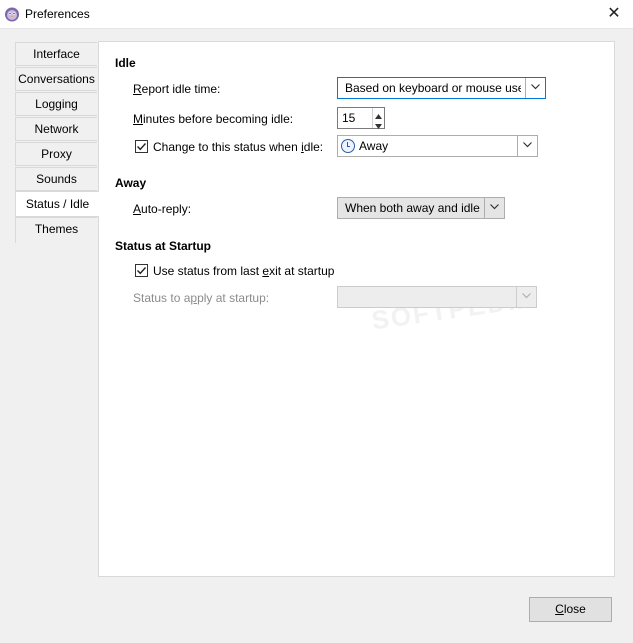  I want to click on stepper-up-icon, so click(378, 113).